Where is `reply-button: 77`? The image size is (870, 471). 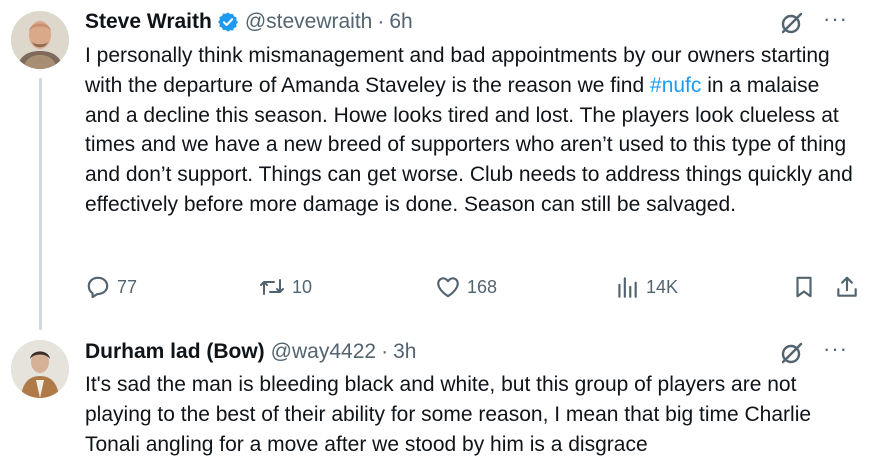 reply-button: 77 is located at coordinates (111, 287).